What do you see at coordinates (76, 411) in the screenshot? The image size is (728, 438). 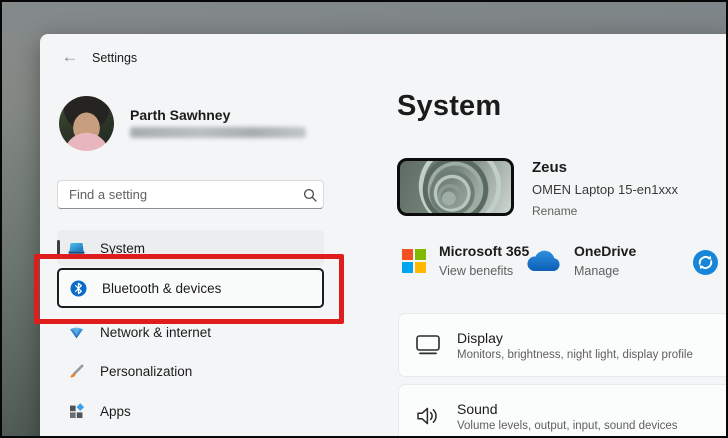 I see `apps-icon` at bounding box center [76, 411].